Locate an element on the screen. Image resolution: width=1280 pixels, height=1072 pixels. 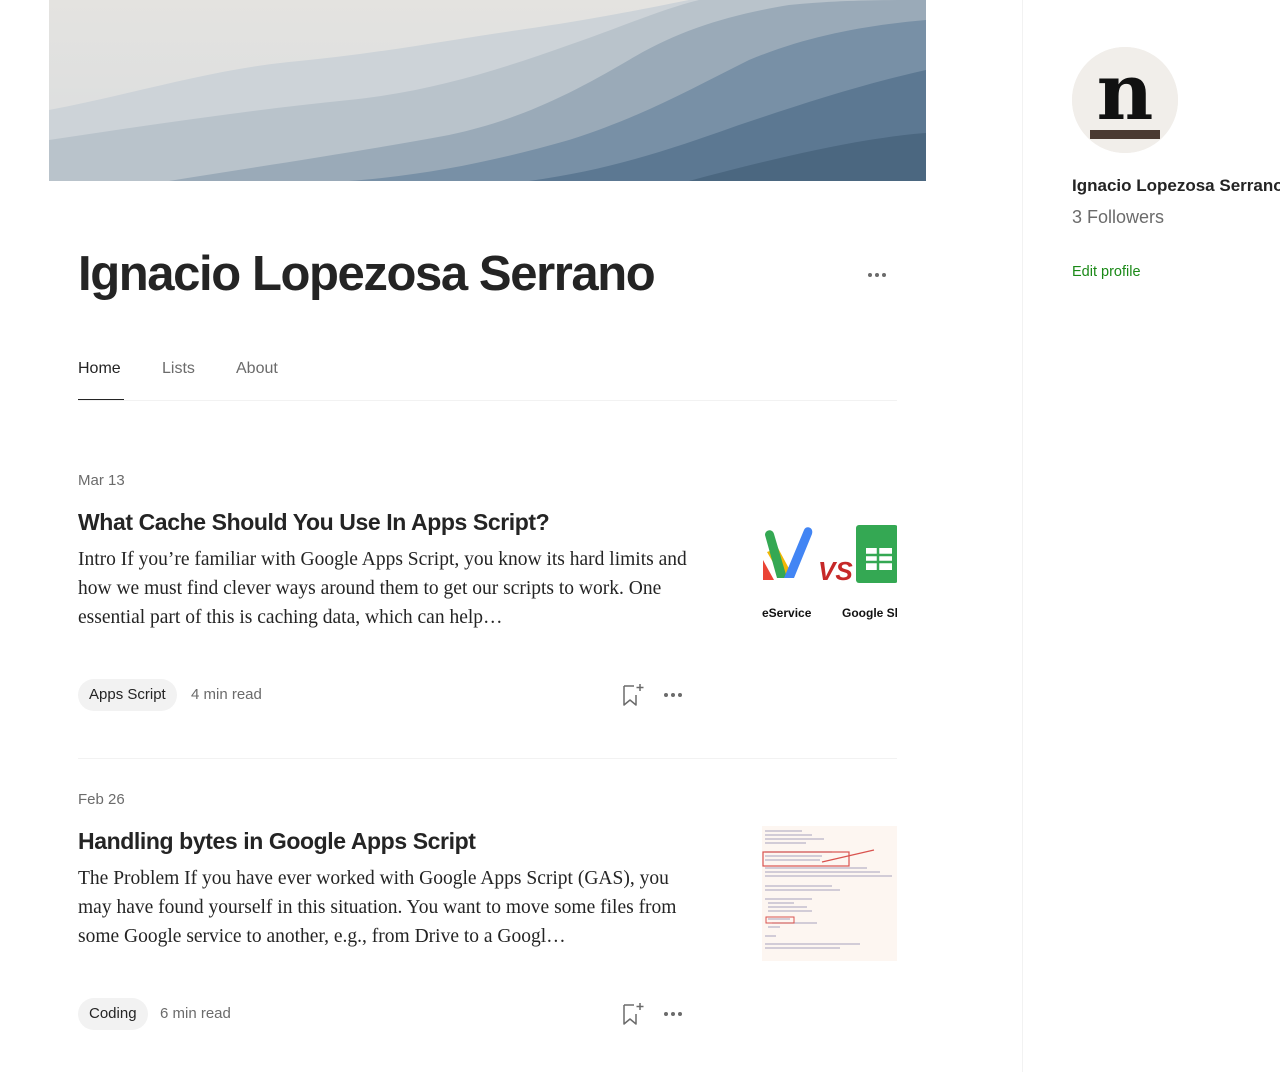
thumbnail-vs-text: VS is located at coordinates (835, 571).